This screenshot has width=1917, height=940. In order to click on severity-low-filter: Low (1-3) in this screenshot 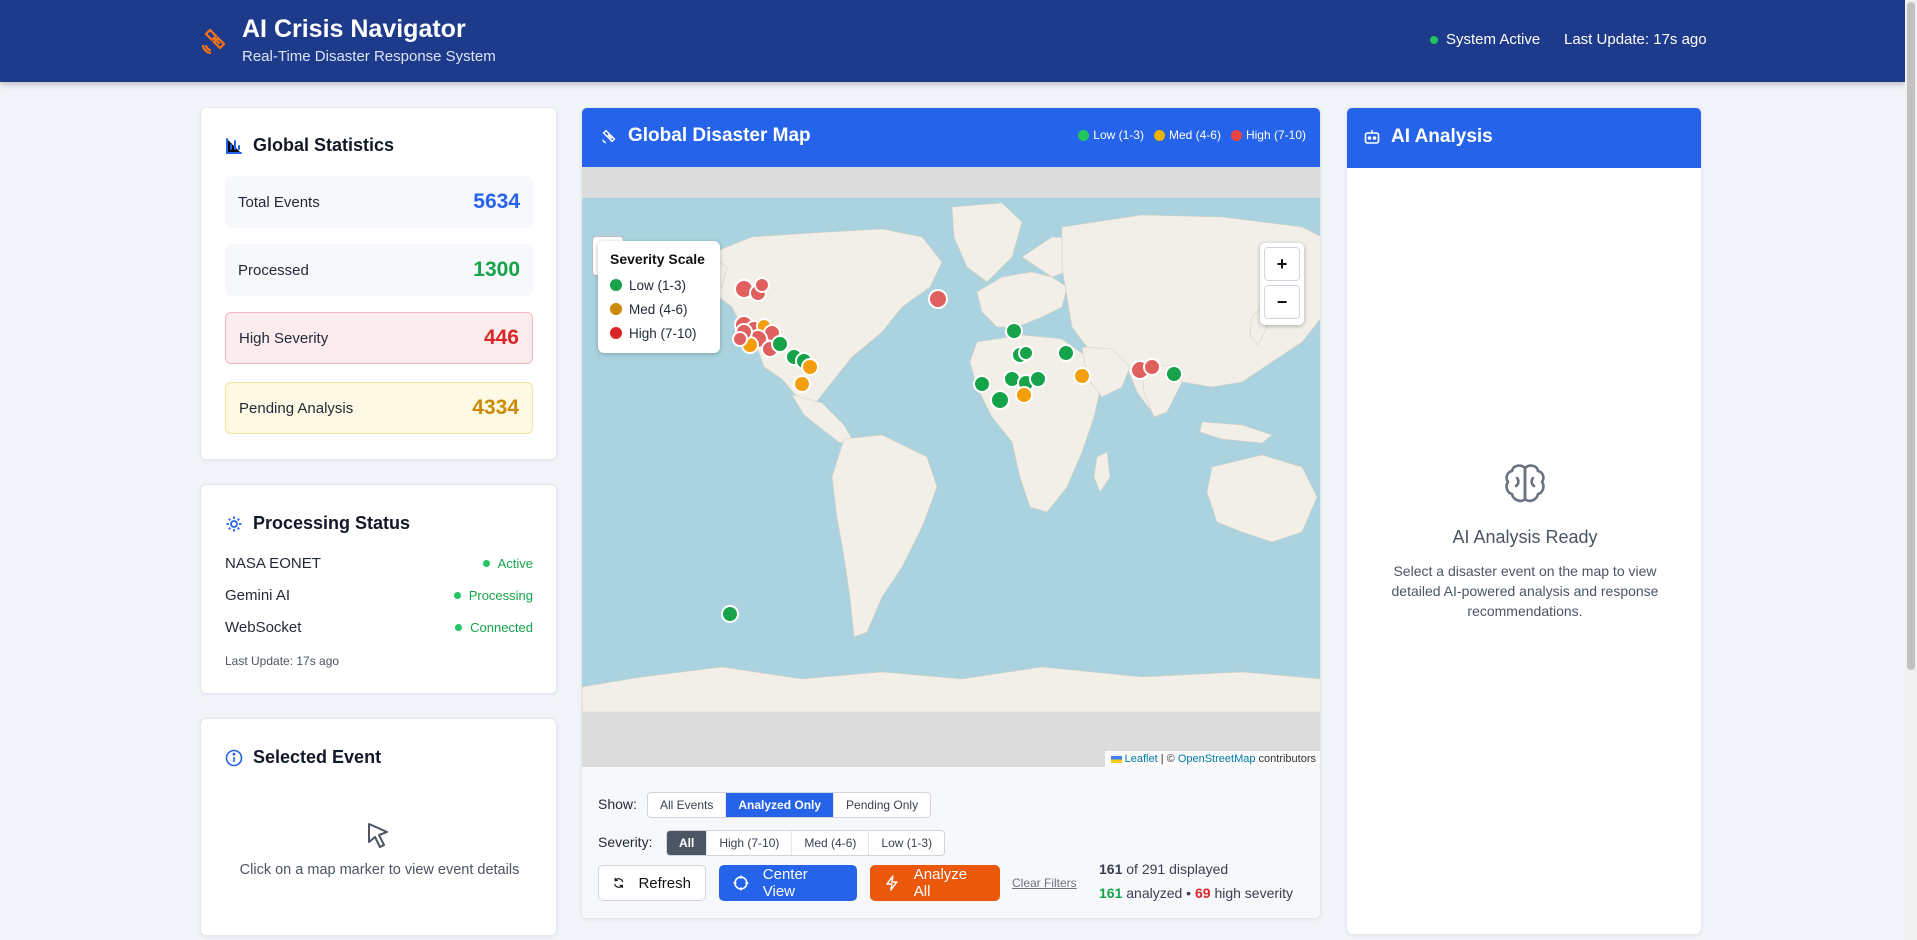, I will do `click(906, 843)`.